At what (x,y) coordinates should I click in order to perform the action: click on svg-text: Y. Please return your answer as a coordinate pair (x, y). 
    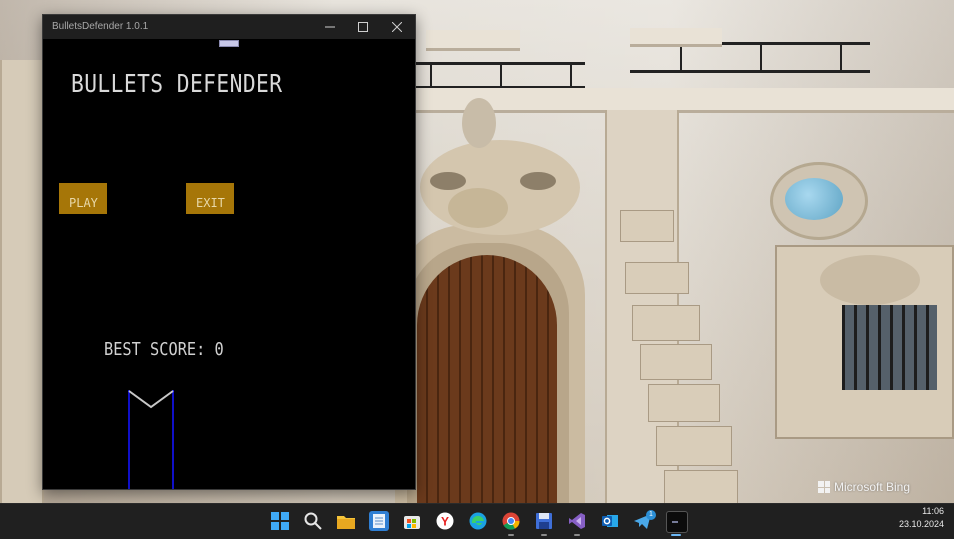
    Looking at the image, I should click on (445, 522).